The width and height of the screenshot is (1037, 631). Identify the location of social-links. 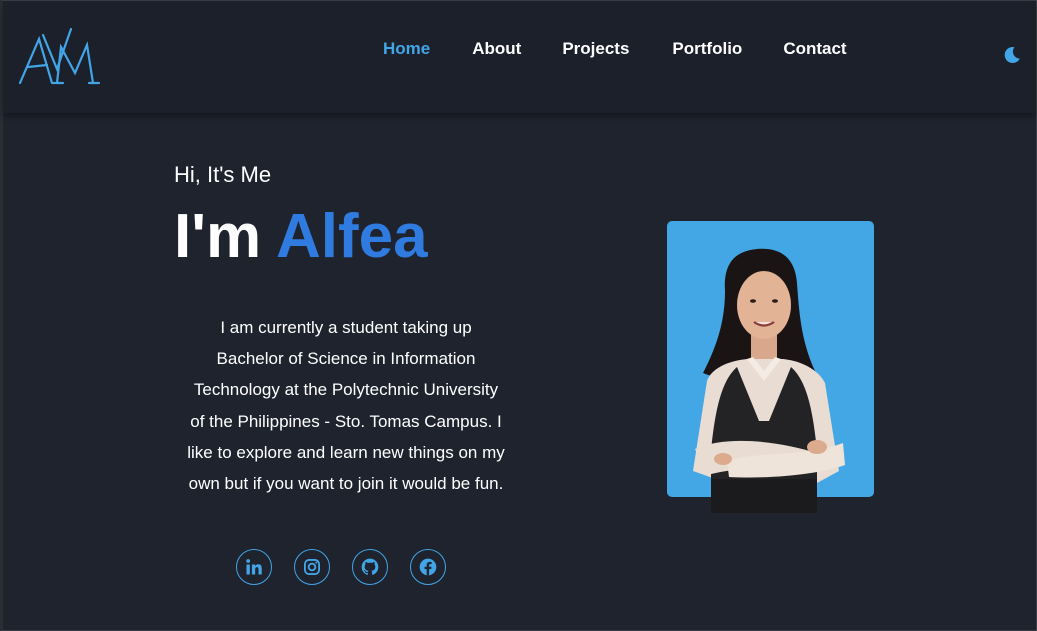
(341, 567).